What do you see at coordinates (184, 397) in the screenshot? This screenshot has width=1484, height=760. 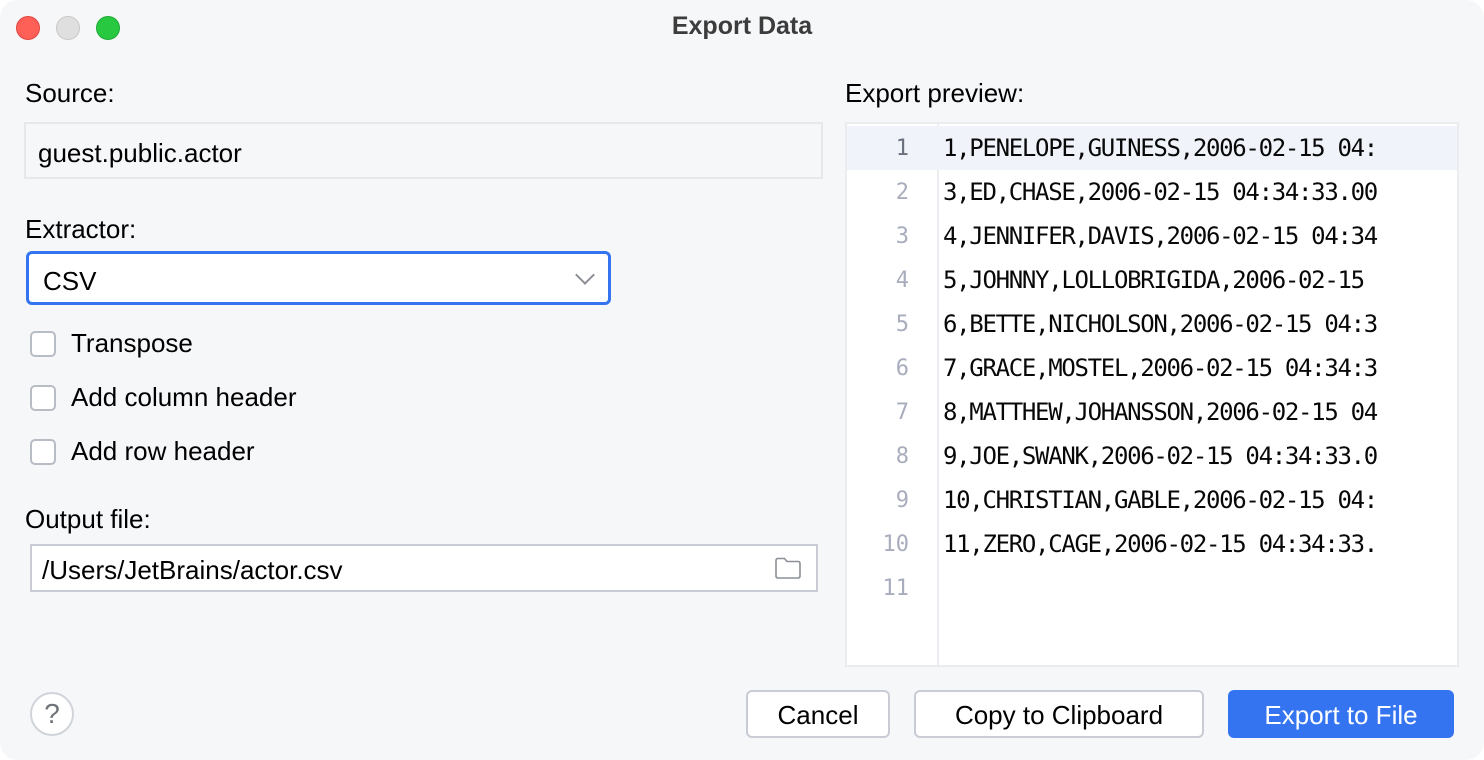 I see `add-column-header-label: Add column header` at bounding box center [184, 397].